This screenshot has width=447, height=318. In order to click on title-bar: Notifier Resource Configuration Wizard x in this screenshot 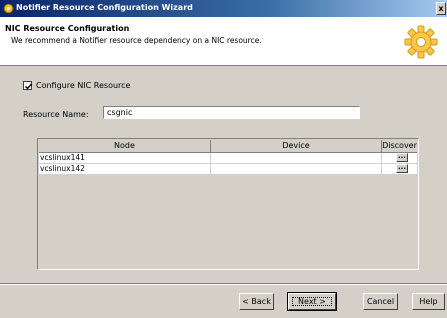, I will do `click(223, 8)`.